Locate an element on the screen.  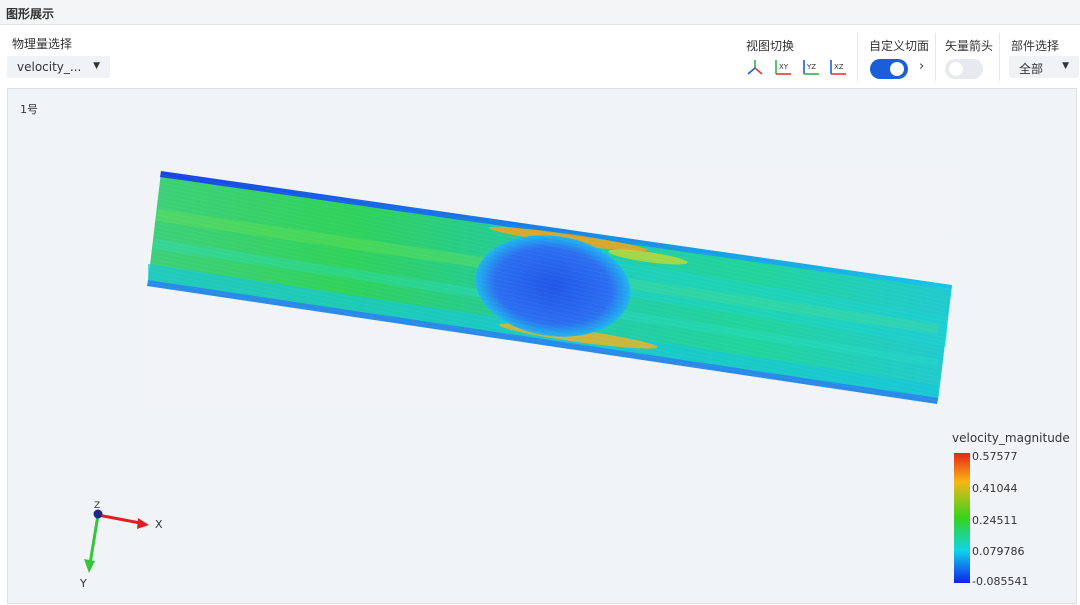
part-select-value: 全部 is located at coordinates (1031, 69).